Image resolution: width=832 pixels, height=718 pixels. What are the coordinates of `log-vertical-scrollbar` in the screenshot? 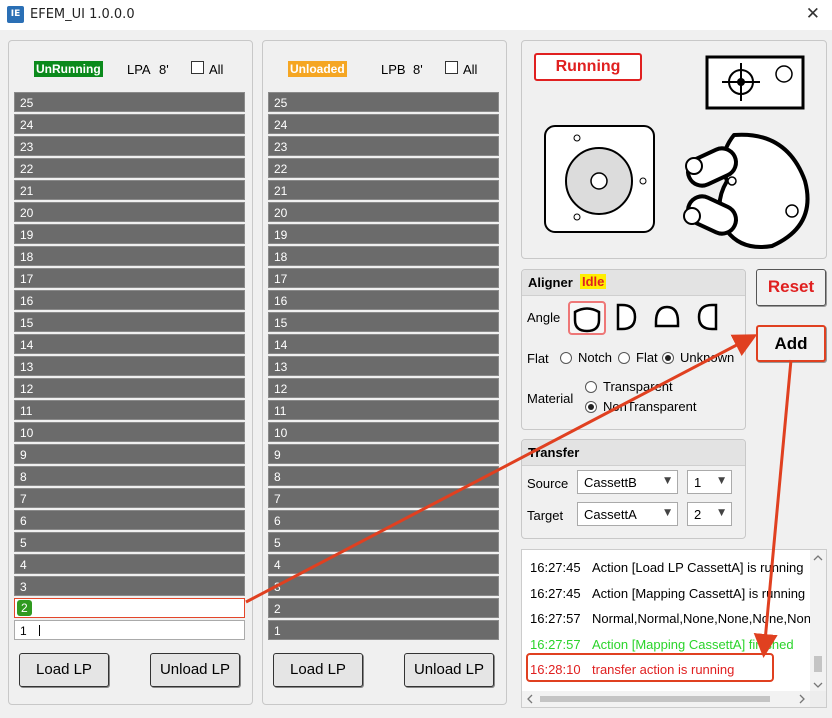 It's located at (818, 621).